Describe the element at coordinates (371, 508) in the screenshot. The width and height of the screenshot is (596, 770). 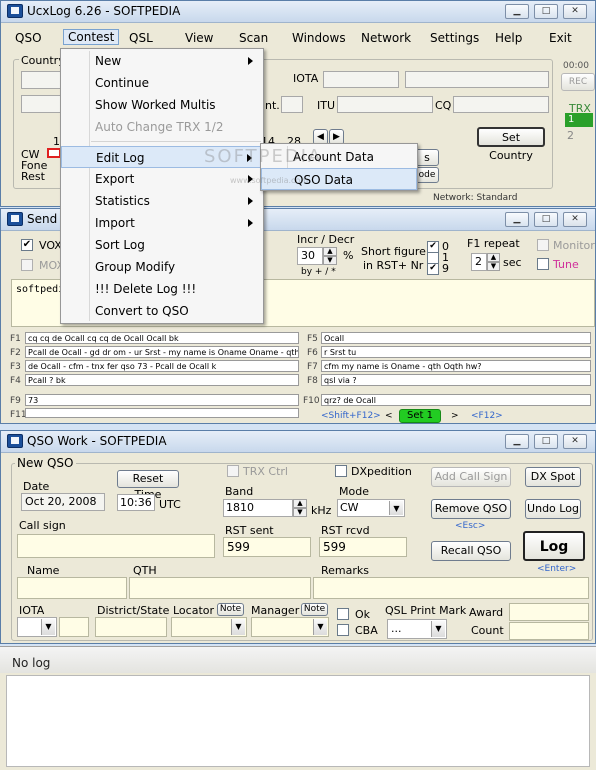
I see `mode-select: CW ▼` at that location.